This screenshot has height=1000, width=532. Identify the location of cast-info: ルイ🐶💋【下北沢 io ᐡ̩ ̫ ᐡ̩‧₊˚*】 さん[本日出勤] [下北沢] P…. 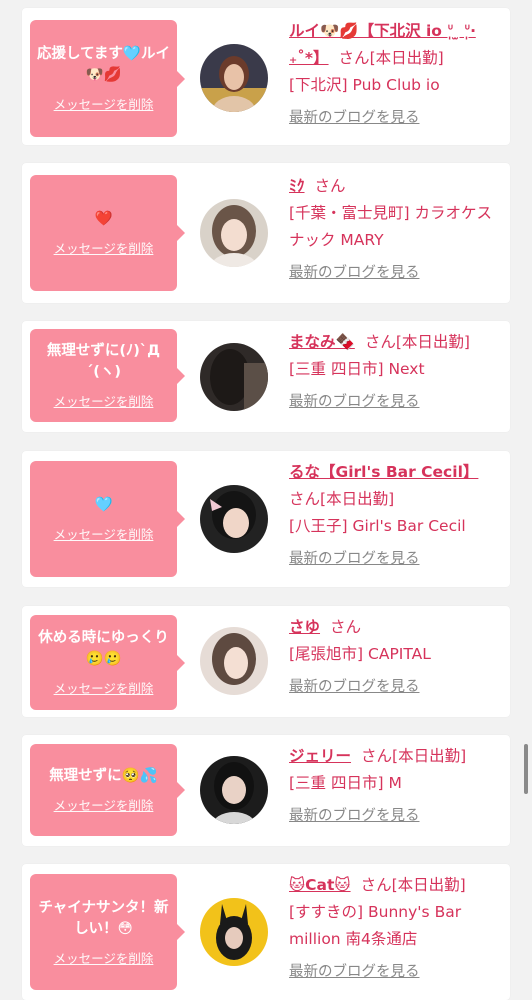
(396, 75).